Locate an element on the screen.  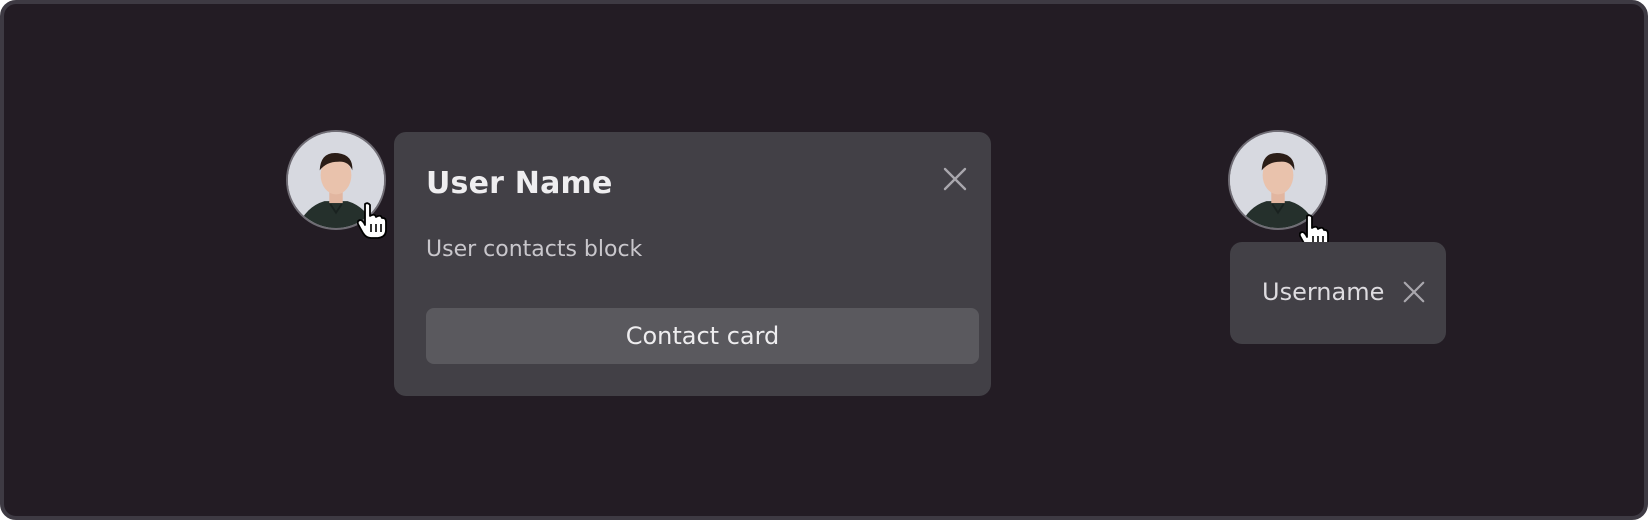
contact-card-button: Contact card is located at coordinates (702, 336).